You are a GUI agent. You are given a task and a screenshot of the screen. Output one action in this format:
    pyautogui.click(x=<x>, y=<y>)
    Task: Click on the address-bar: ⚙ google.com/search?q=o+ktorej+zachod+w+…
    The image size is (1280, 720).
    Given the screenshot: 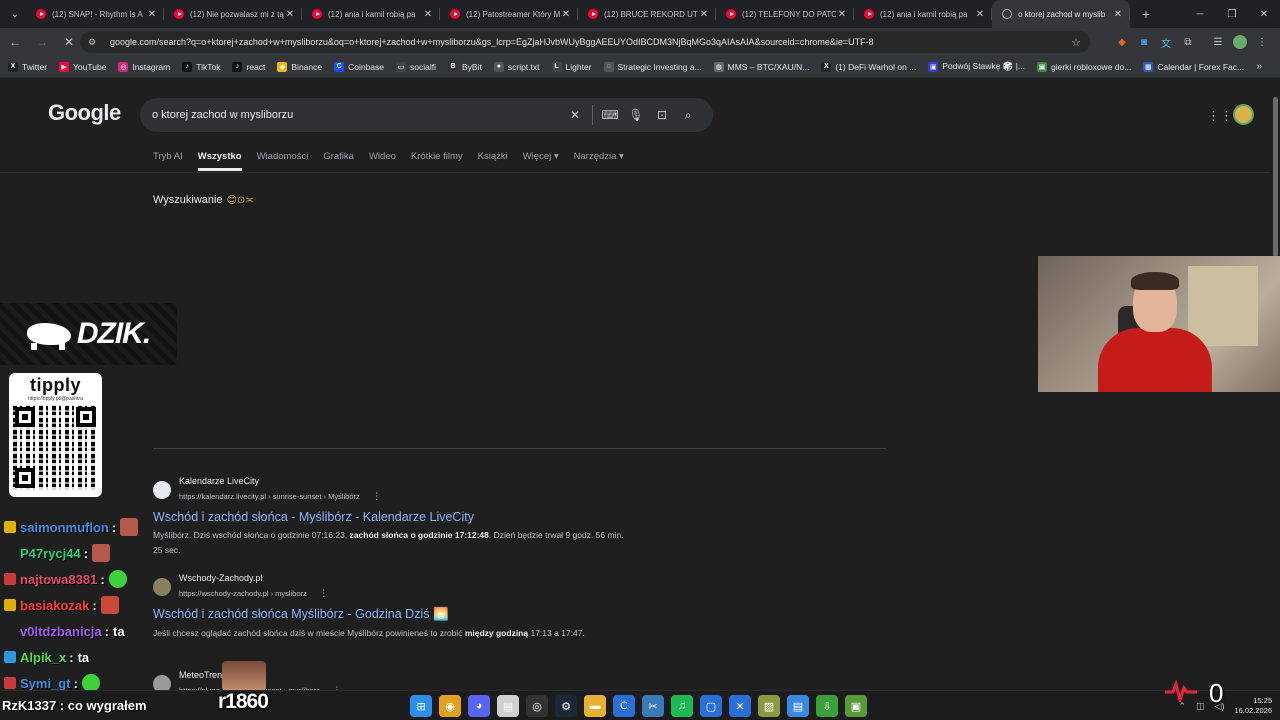 What is the action you would take?
    pyautogui.click(x=585, y=42)
    